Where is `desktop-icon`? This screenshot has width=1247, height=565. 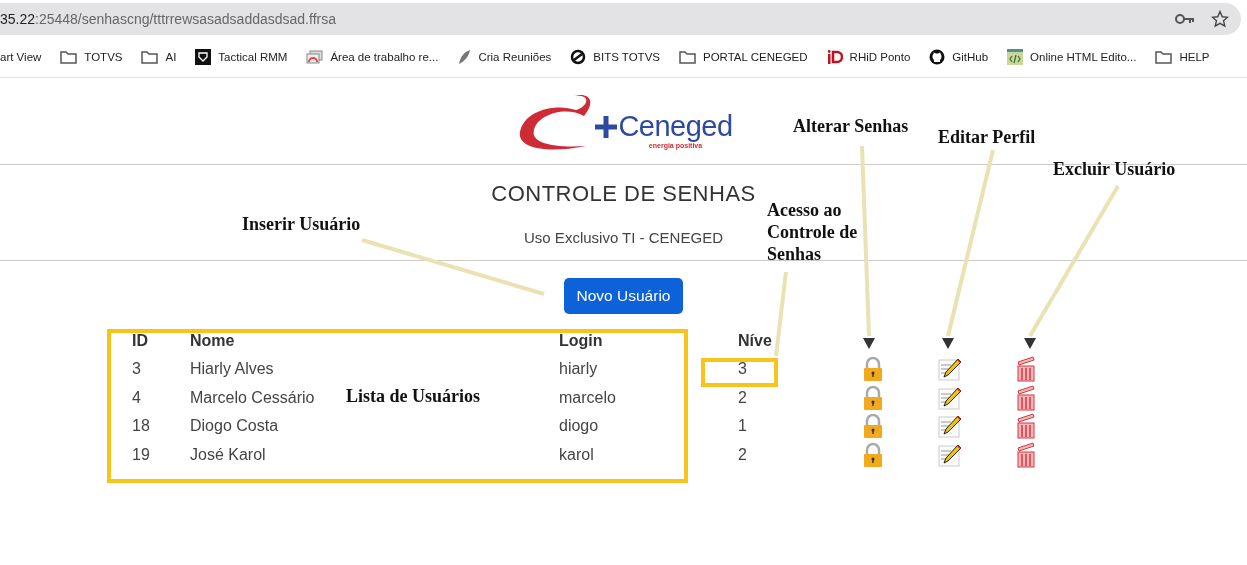
desktop-icon is located at coordinates (315, 57).